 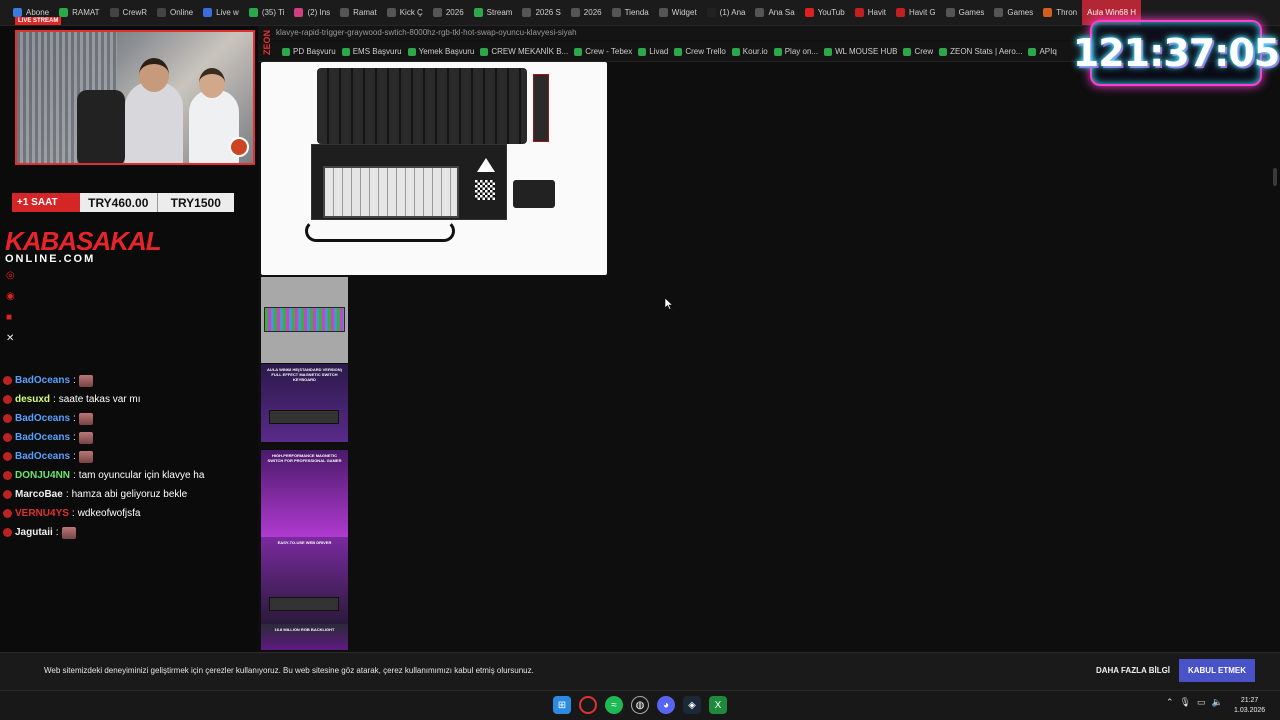 What do you see at coordinates (653, 51) in the screenshot?
I see `bookmark-item: Livad` at bounding box center [653, 51].